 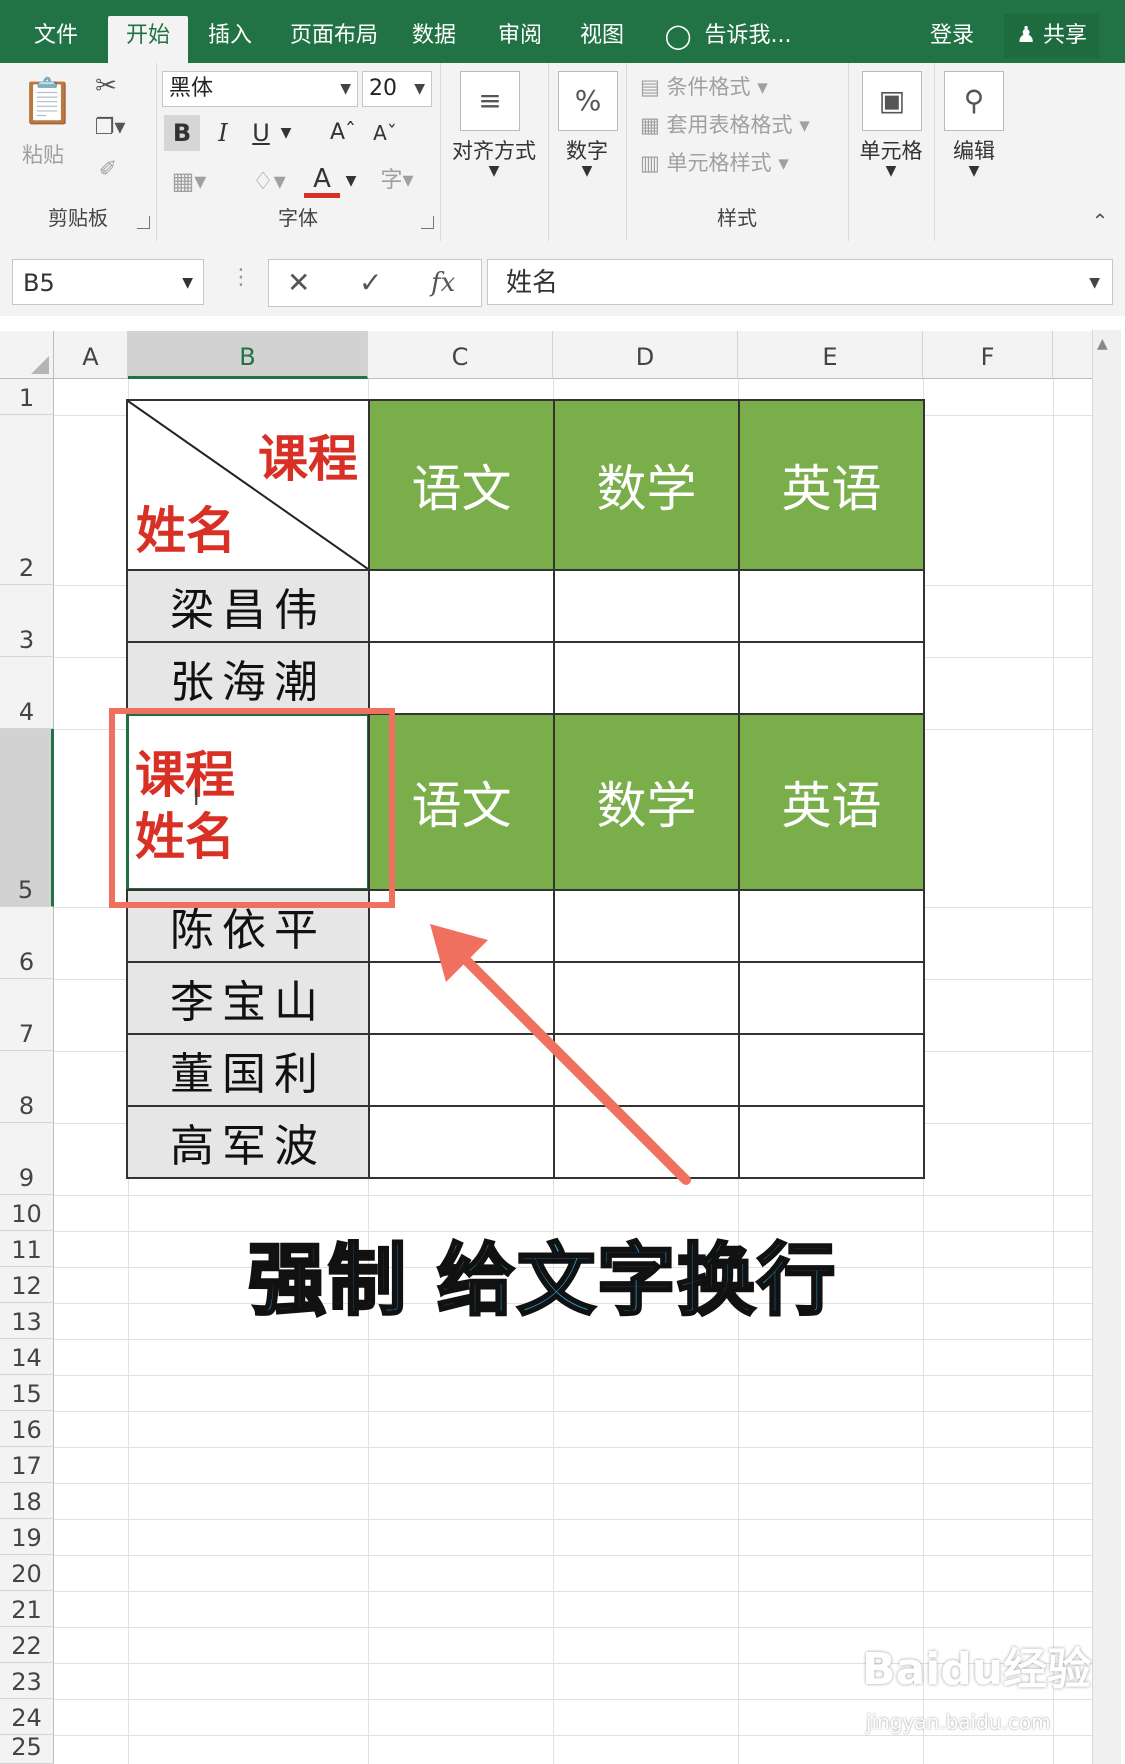 I want to click on font-size-select: 20 ▼, so click(x=397, y=89).